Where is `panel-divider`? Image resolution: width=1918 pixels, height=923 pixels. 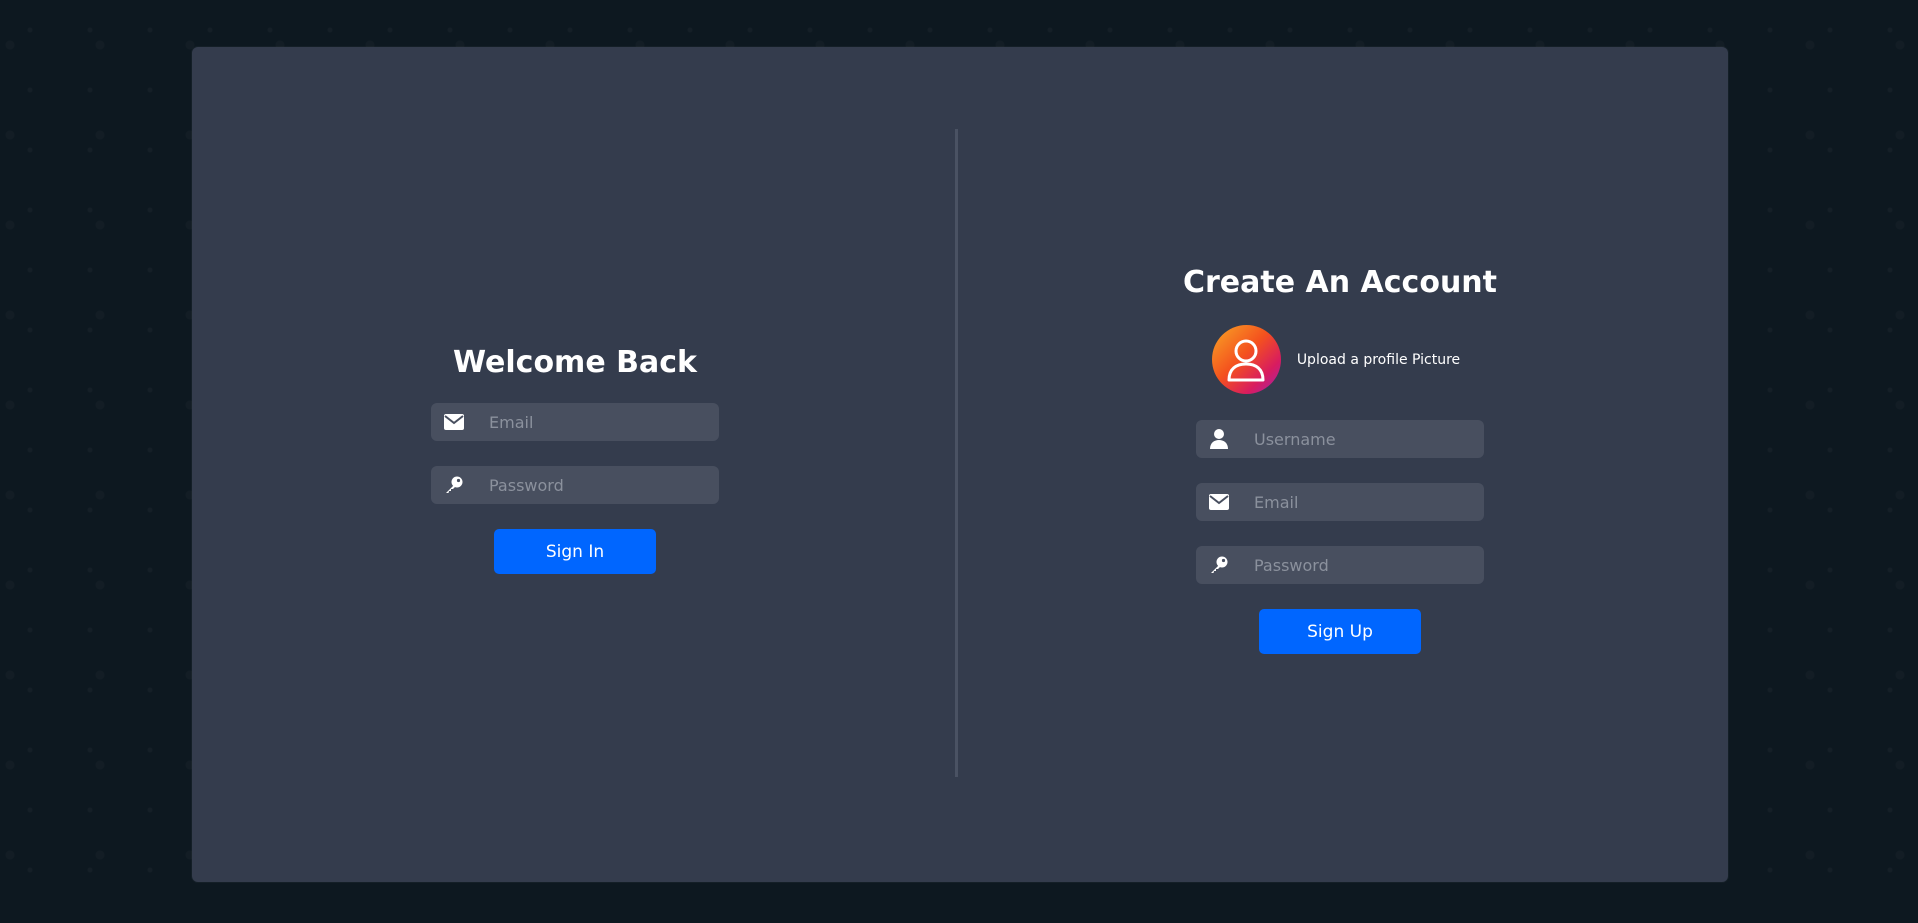
panel-divider is located at coordinates (956, 453).